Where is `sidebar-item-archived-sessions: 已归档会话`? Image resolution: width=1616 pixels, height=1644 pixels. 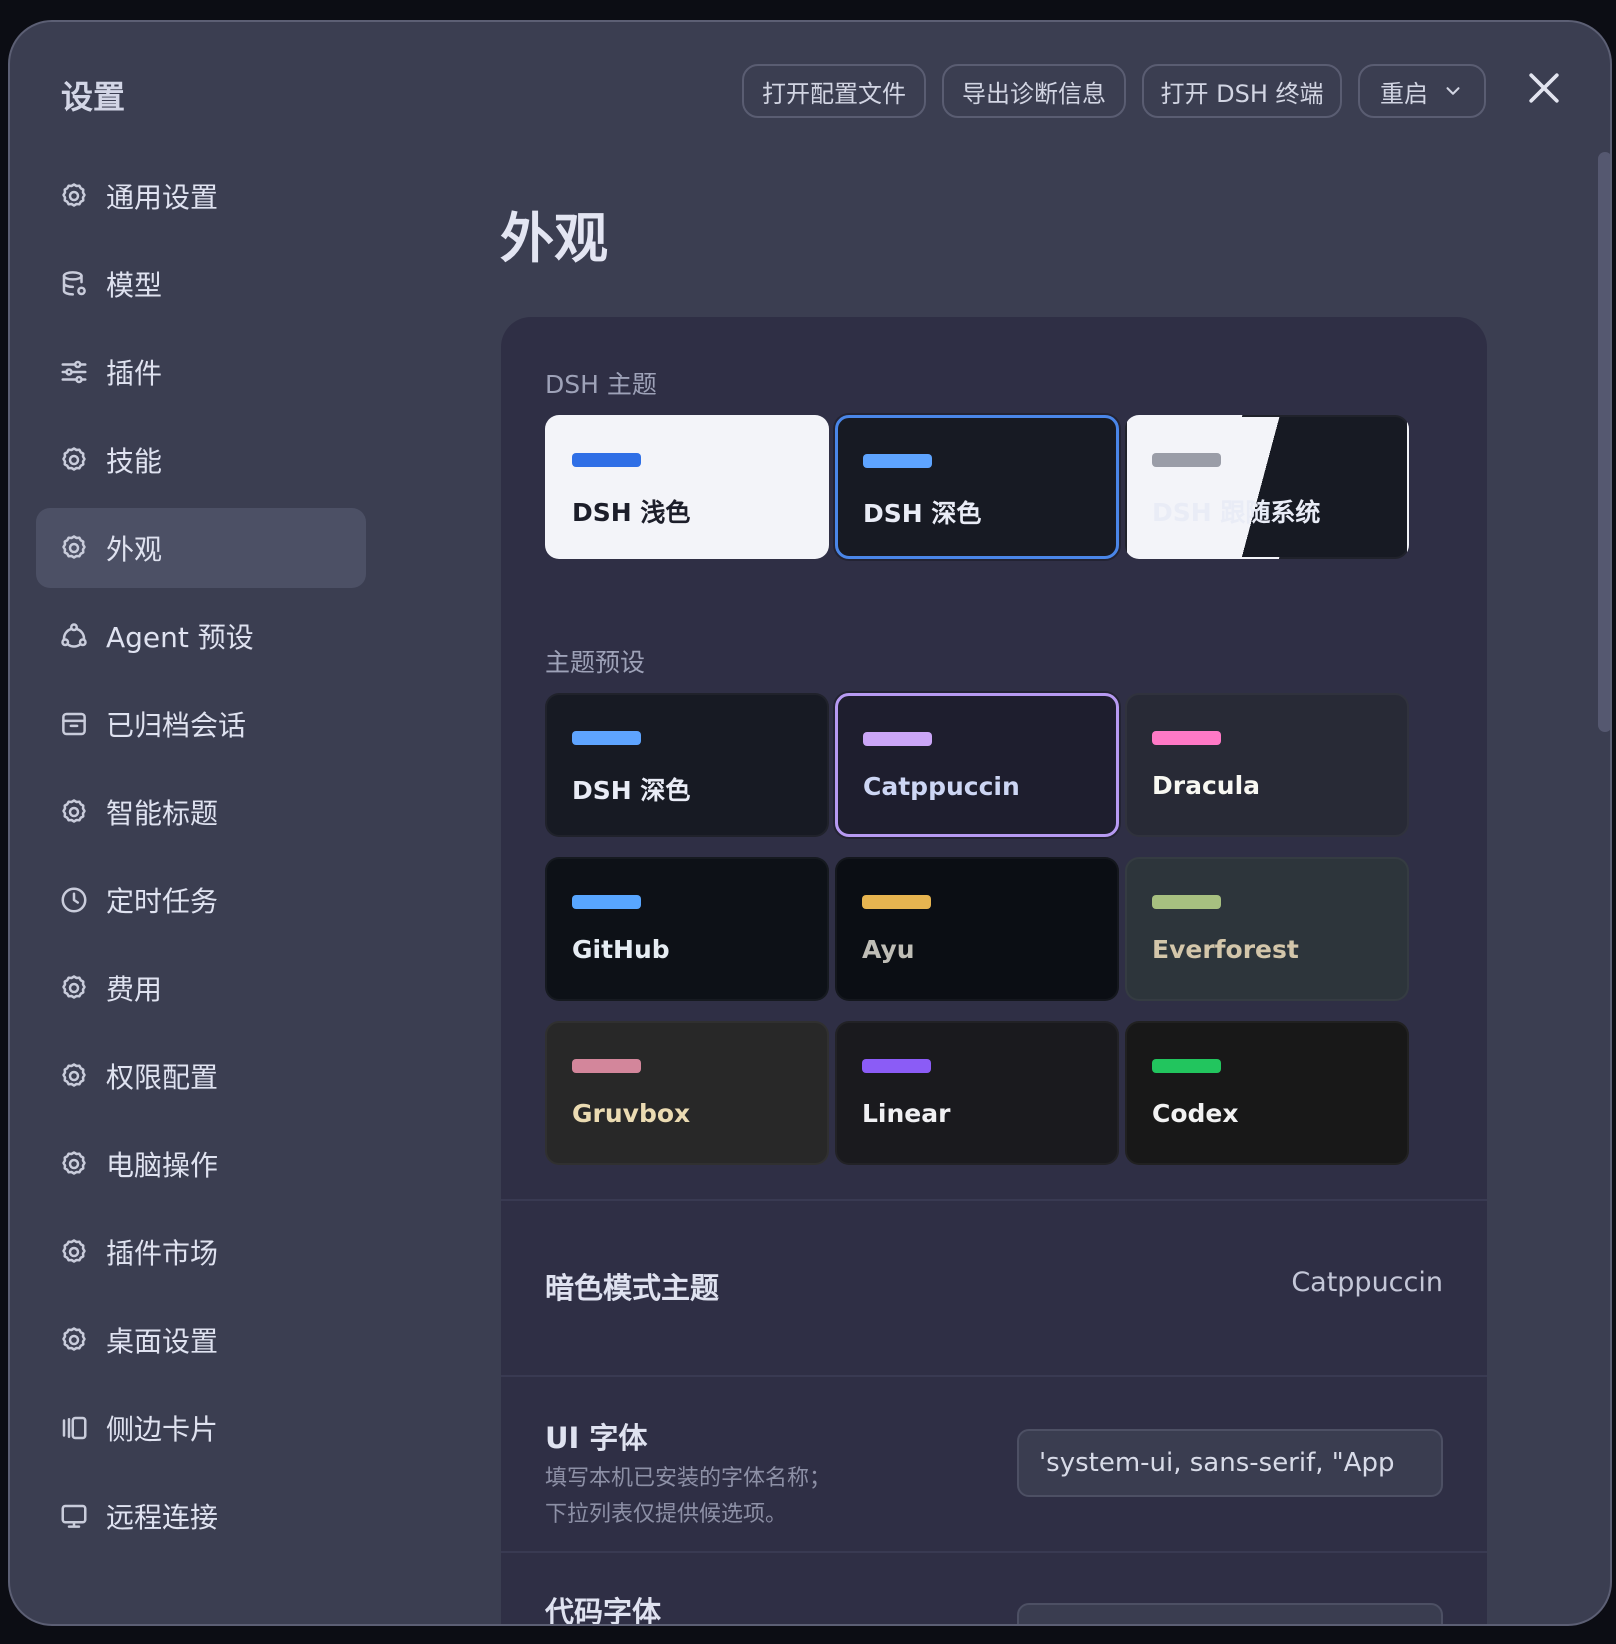
sidebar-item-archived-sessions: 已归档会话 is located at coordinates (201, 724).